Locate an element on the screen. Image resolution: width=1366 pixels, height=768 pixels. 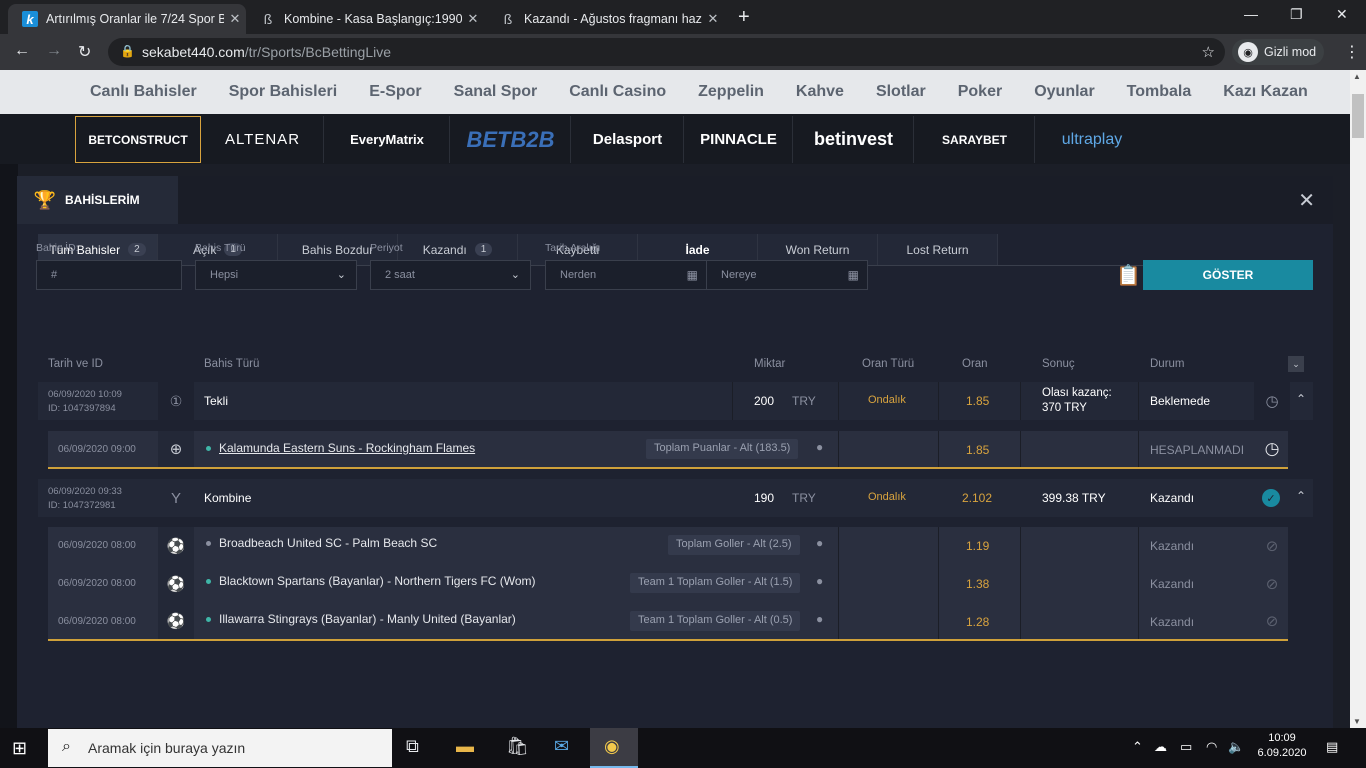
file-explorer-icon: ▬ is located at coordinates (465, 746).